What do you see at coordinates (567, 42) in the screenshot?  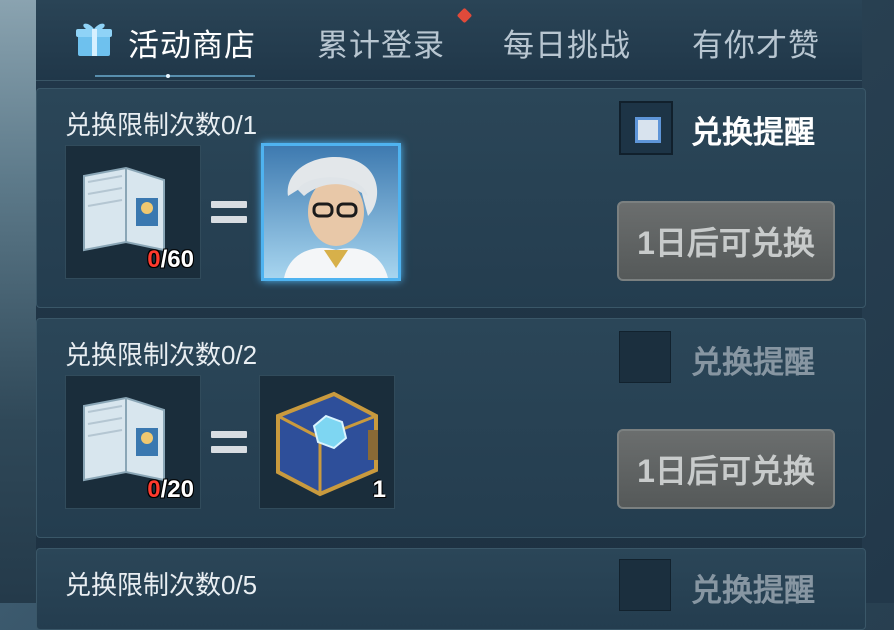 I see `tab-daily-challenge: 每日挑战` at bounding box center [567, 42].